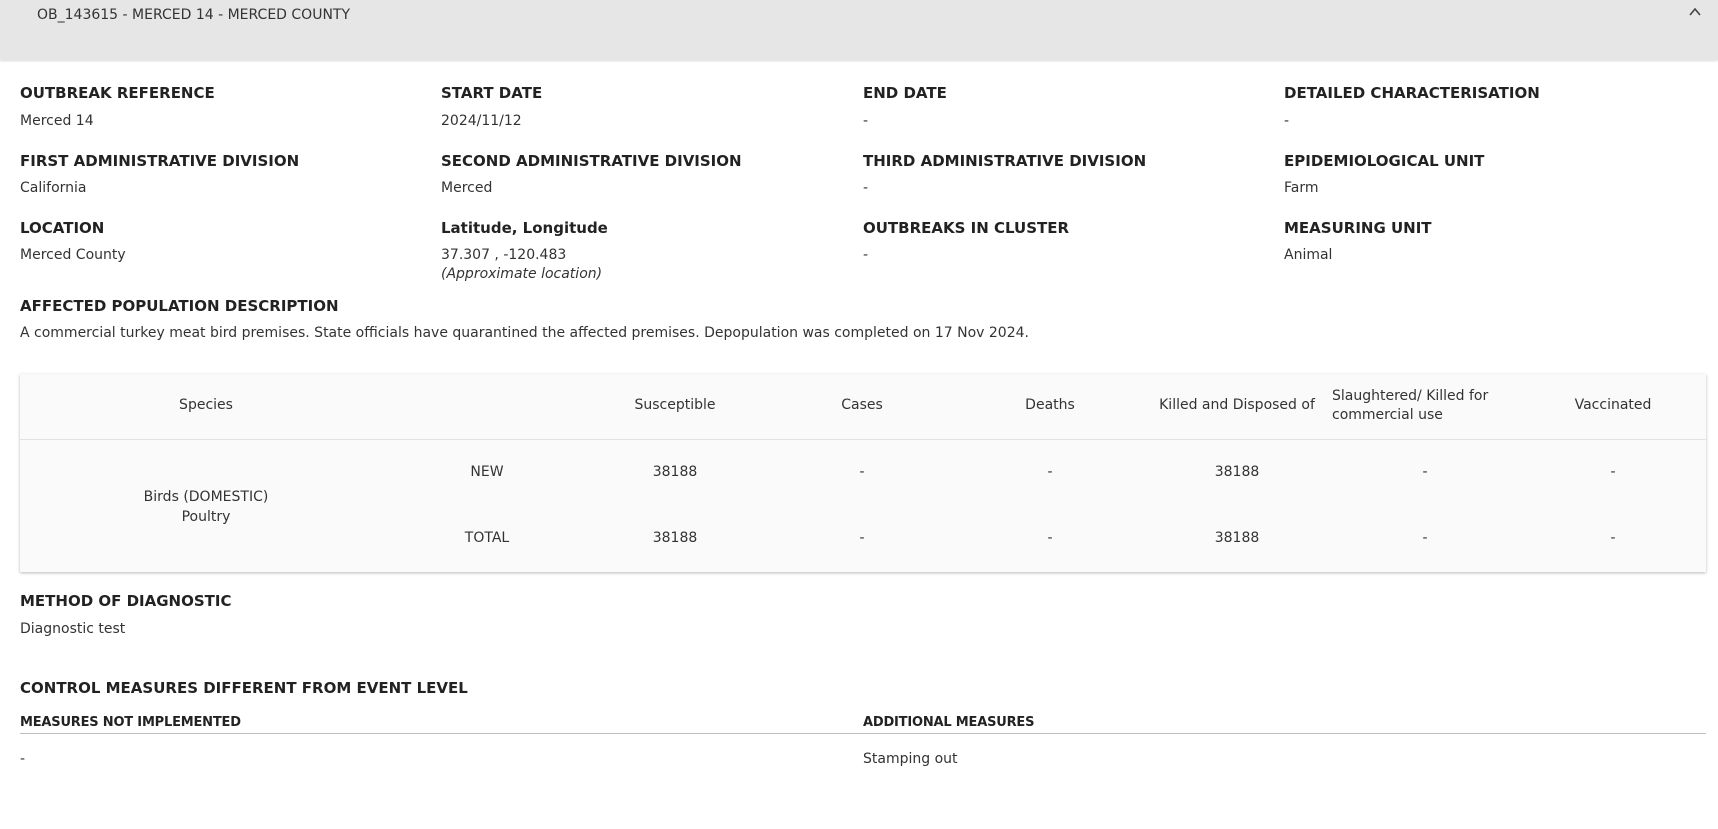 This screenshot has width=1718, height=829. Describe the element at coordinates (179, 306) in the screenshot. I see `affected-population-label: AFFECTED POPULATION DESCRIPTION` at that location.